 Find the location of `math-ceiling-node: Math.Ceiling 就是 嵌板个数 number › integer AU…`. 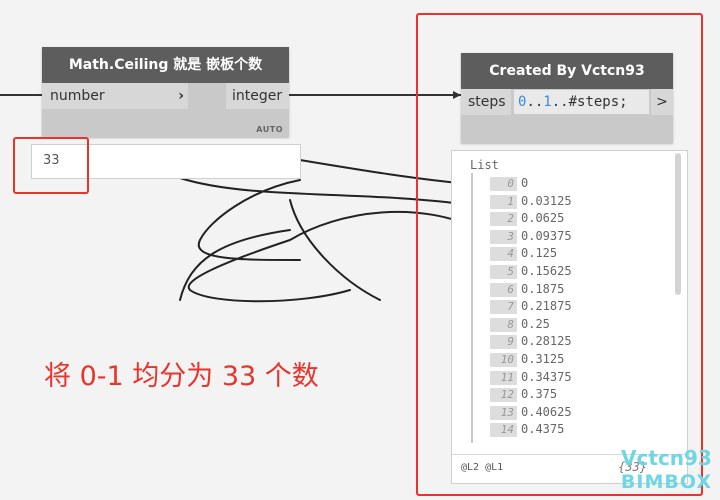

math-ceiling-node: Math.Ceiling 就是 嵌板个数 number › integer AU… is located at coordinates (165, 92).